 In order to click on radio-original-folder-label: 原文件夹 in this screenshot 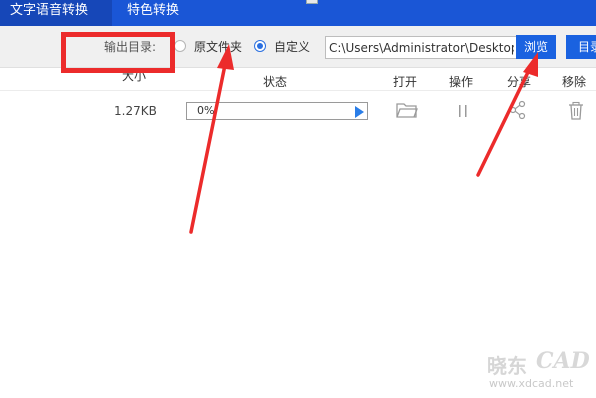, I will do `click(218, 46)`.